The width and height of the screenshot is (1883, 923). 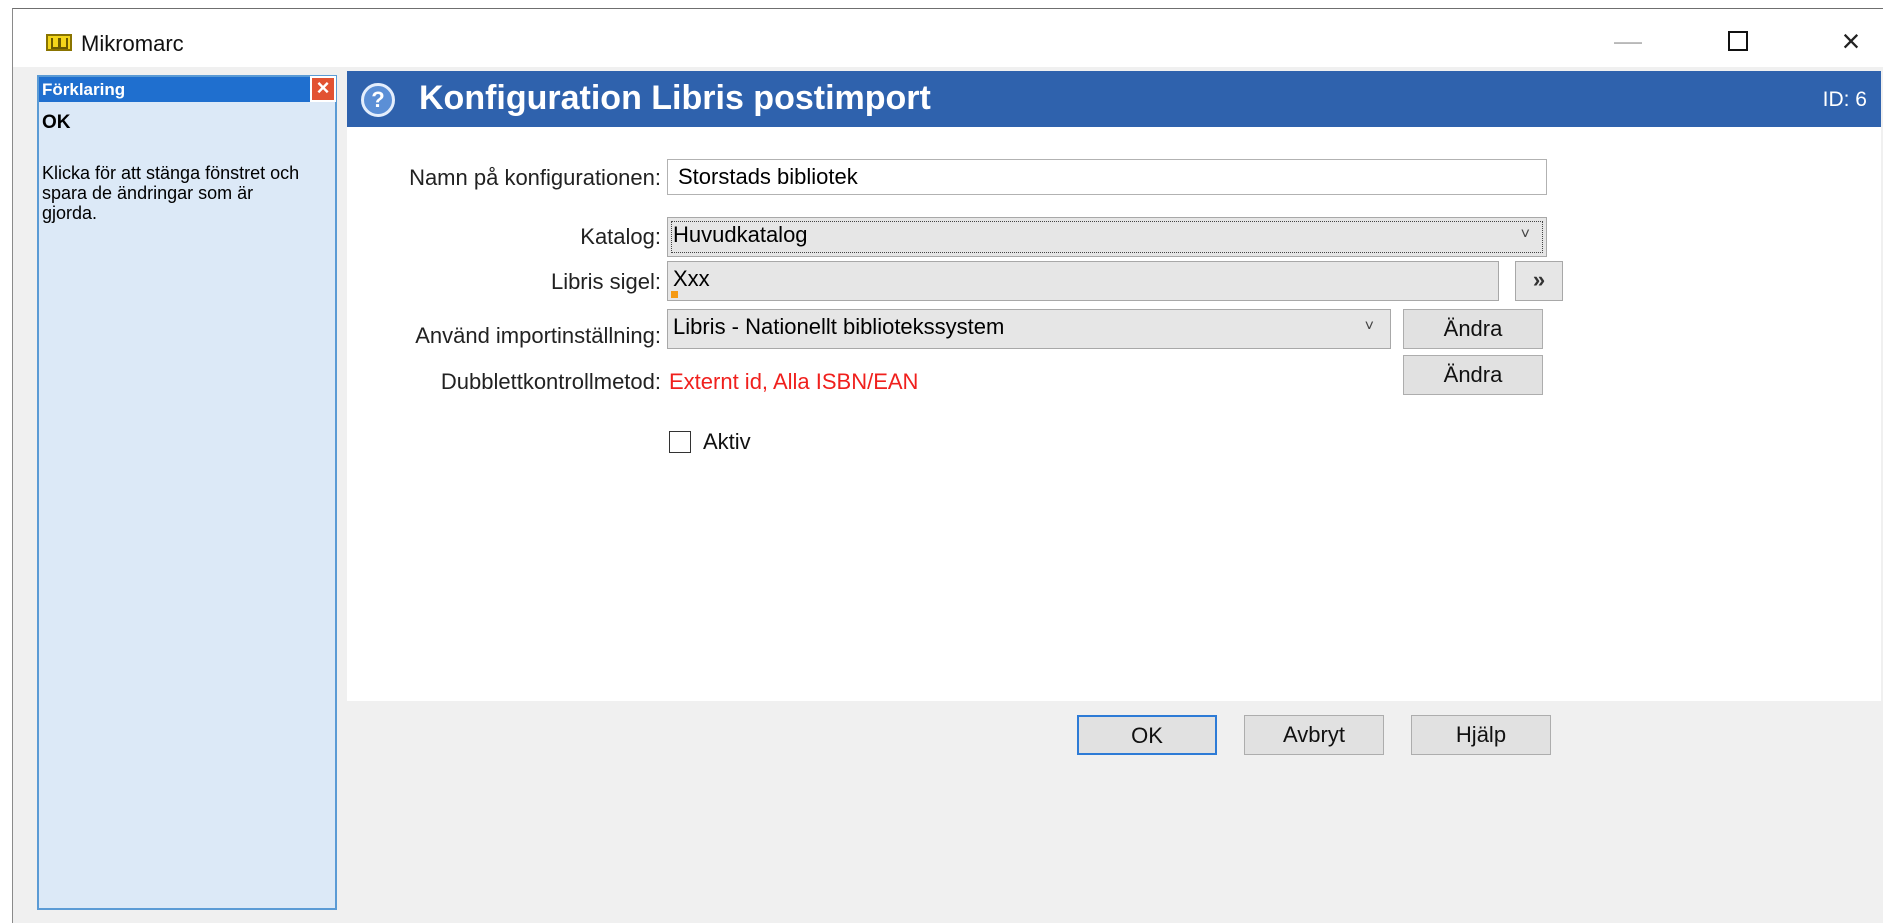 I want to click on maximize-icon, so click(x=1738, y=41).